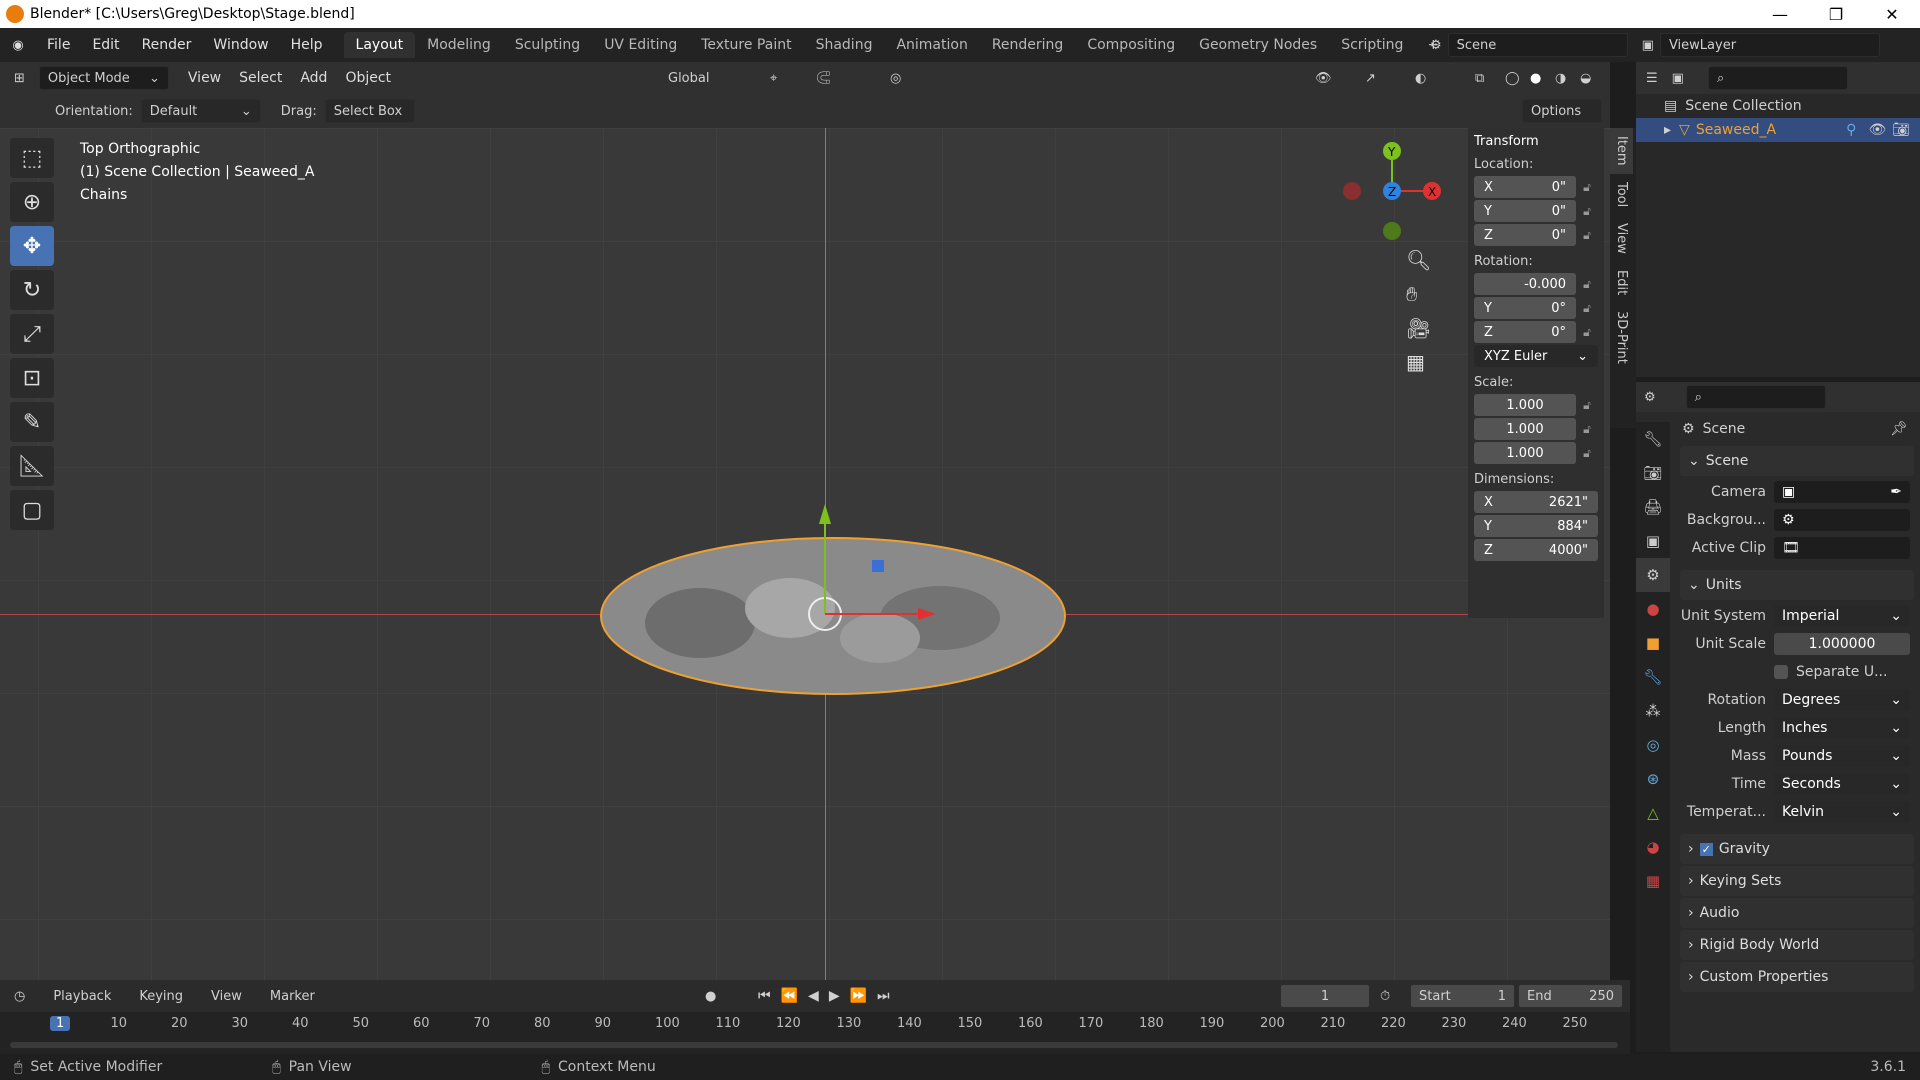  What do you see at coordinates (834, 996) in the screenshot?
I see `play-icon: ▶` at bounding box center [834, 996].